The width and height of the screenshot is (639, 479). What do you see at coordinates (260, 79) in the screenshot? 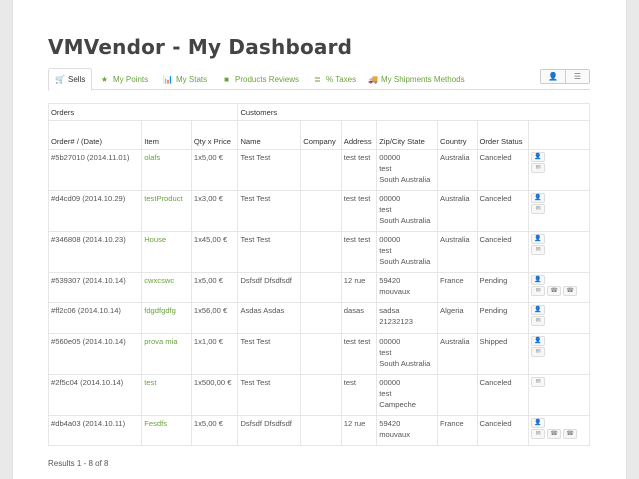
I see `tab-products-reviews: ■ Products Reviews` at bounding box center [260, 79].